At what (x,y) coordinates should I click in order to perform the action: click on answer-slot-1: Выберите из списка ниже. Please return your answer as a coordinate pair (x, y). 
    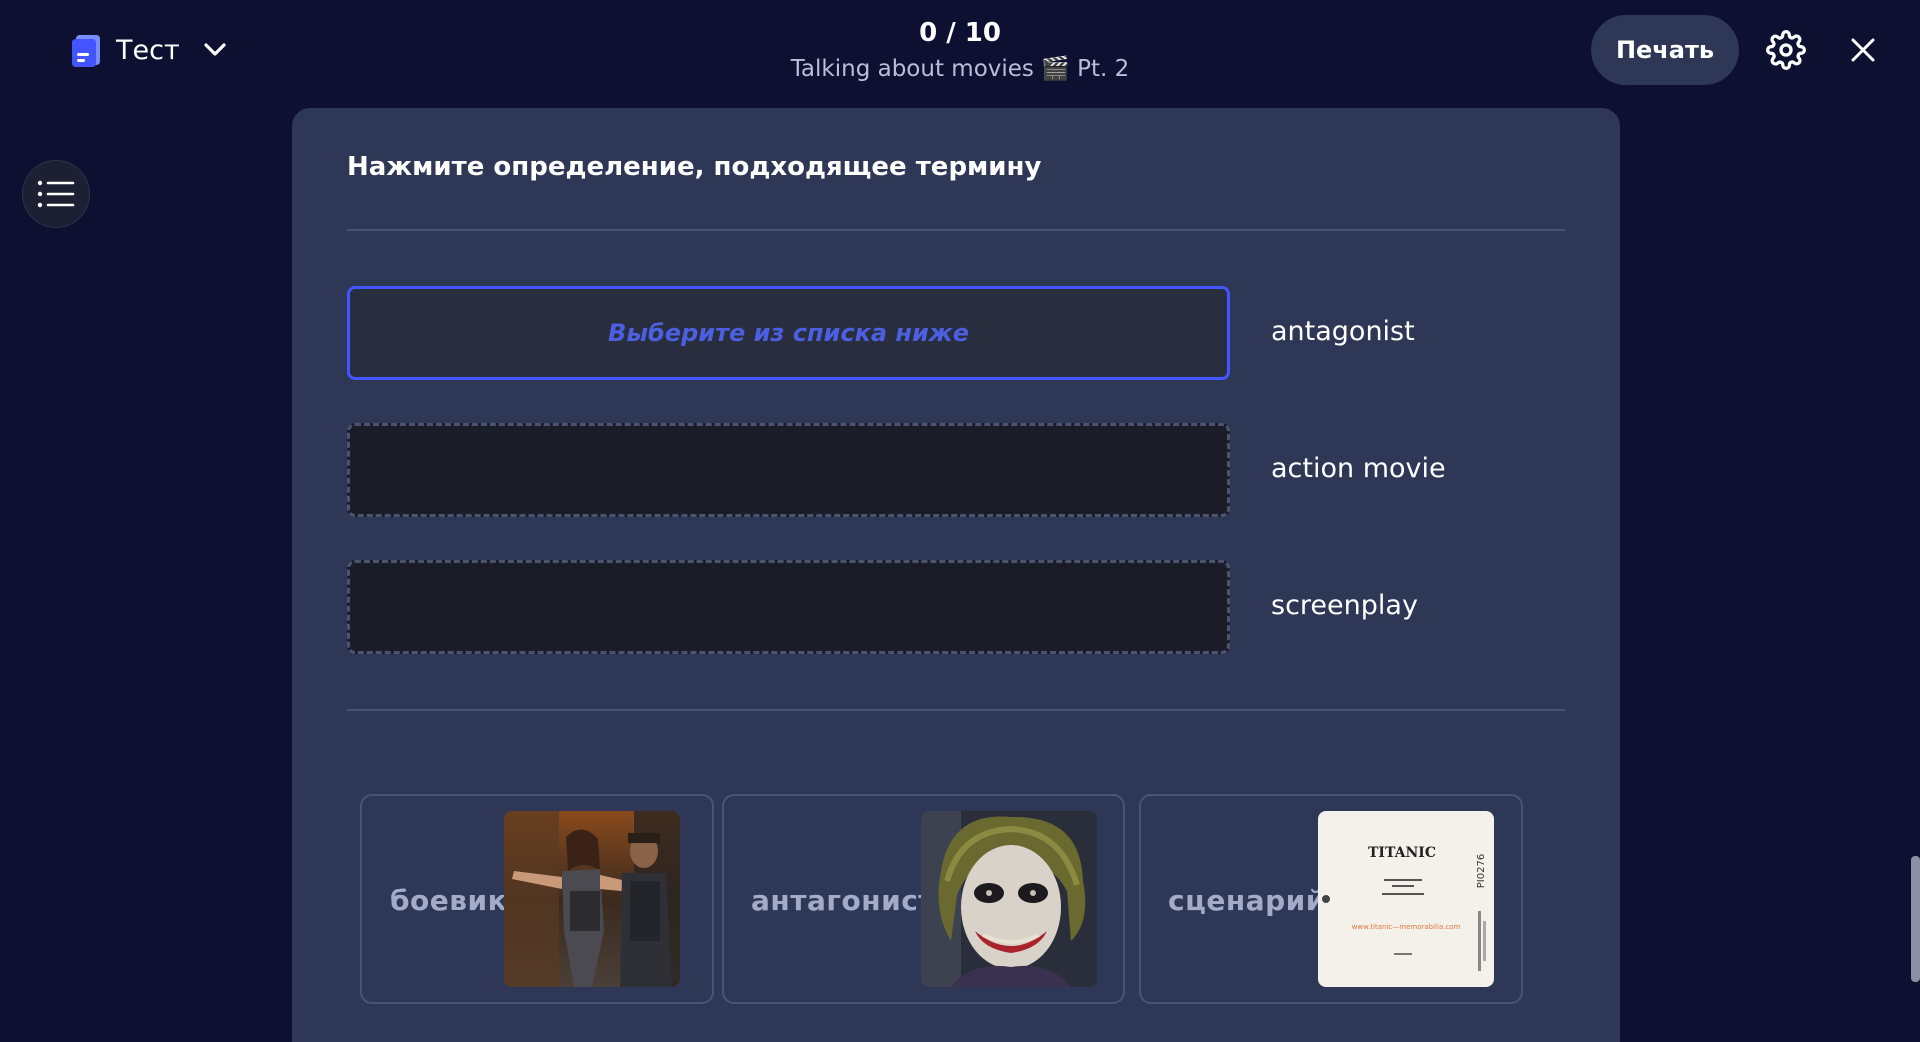
    Looking at the image, I should click on (788, 333).